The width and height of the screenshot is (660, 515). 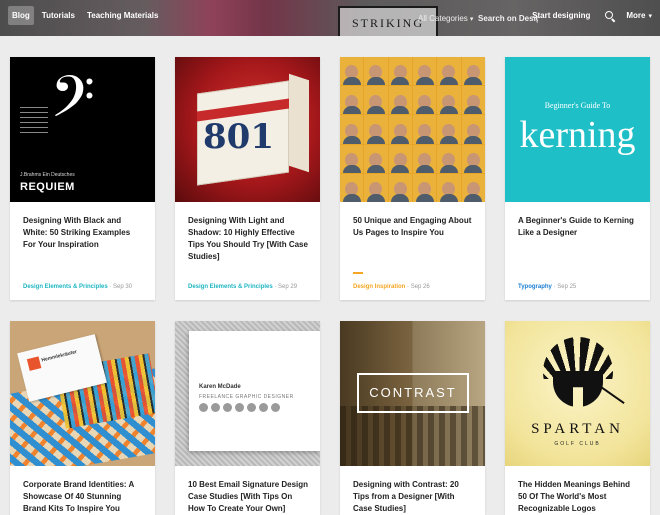 I want to click on article-date: Sep 26, so click(x=420, y=287).